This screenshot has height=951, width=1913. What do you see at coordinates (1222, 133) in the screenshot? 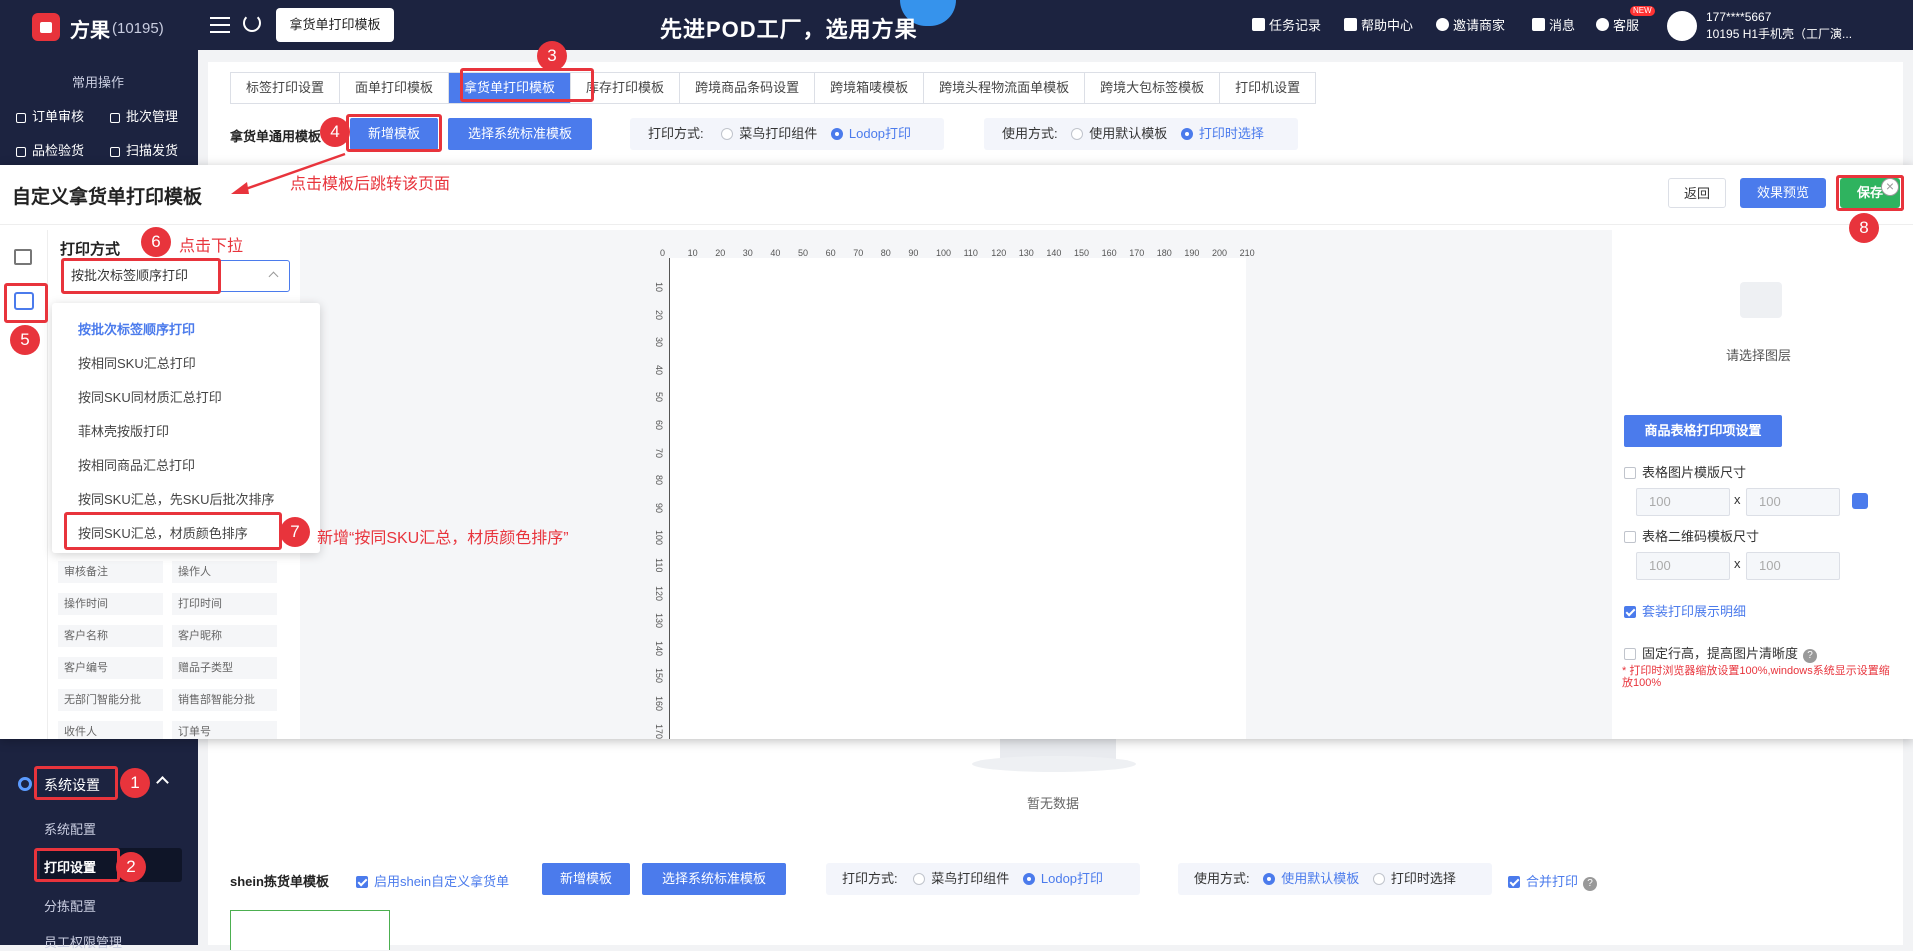
I see `use-mode-select: 打印时选择` at bounding box center [1222, 133].